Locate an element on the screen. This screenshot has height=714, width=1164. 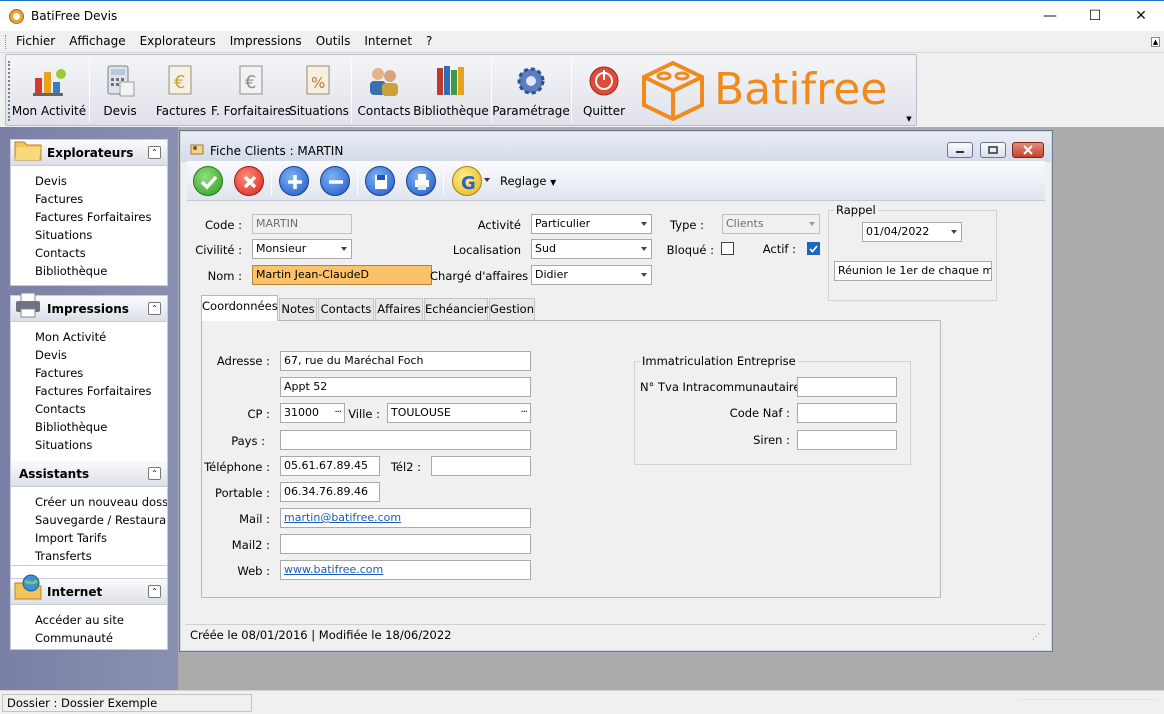
nom-field: Martin Jean-ClaudeD is located at coordinates (342, 275).